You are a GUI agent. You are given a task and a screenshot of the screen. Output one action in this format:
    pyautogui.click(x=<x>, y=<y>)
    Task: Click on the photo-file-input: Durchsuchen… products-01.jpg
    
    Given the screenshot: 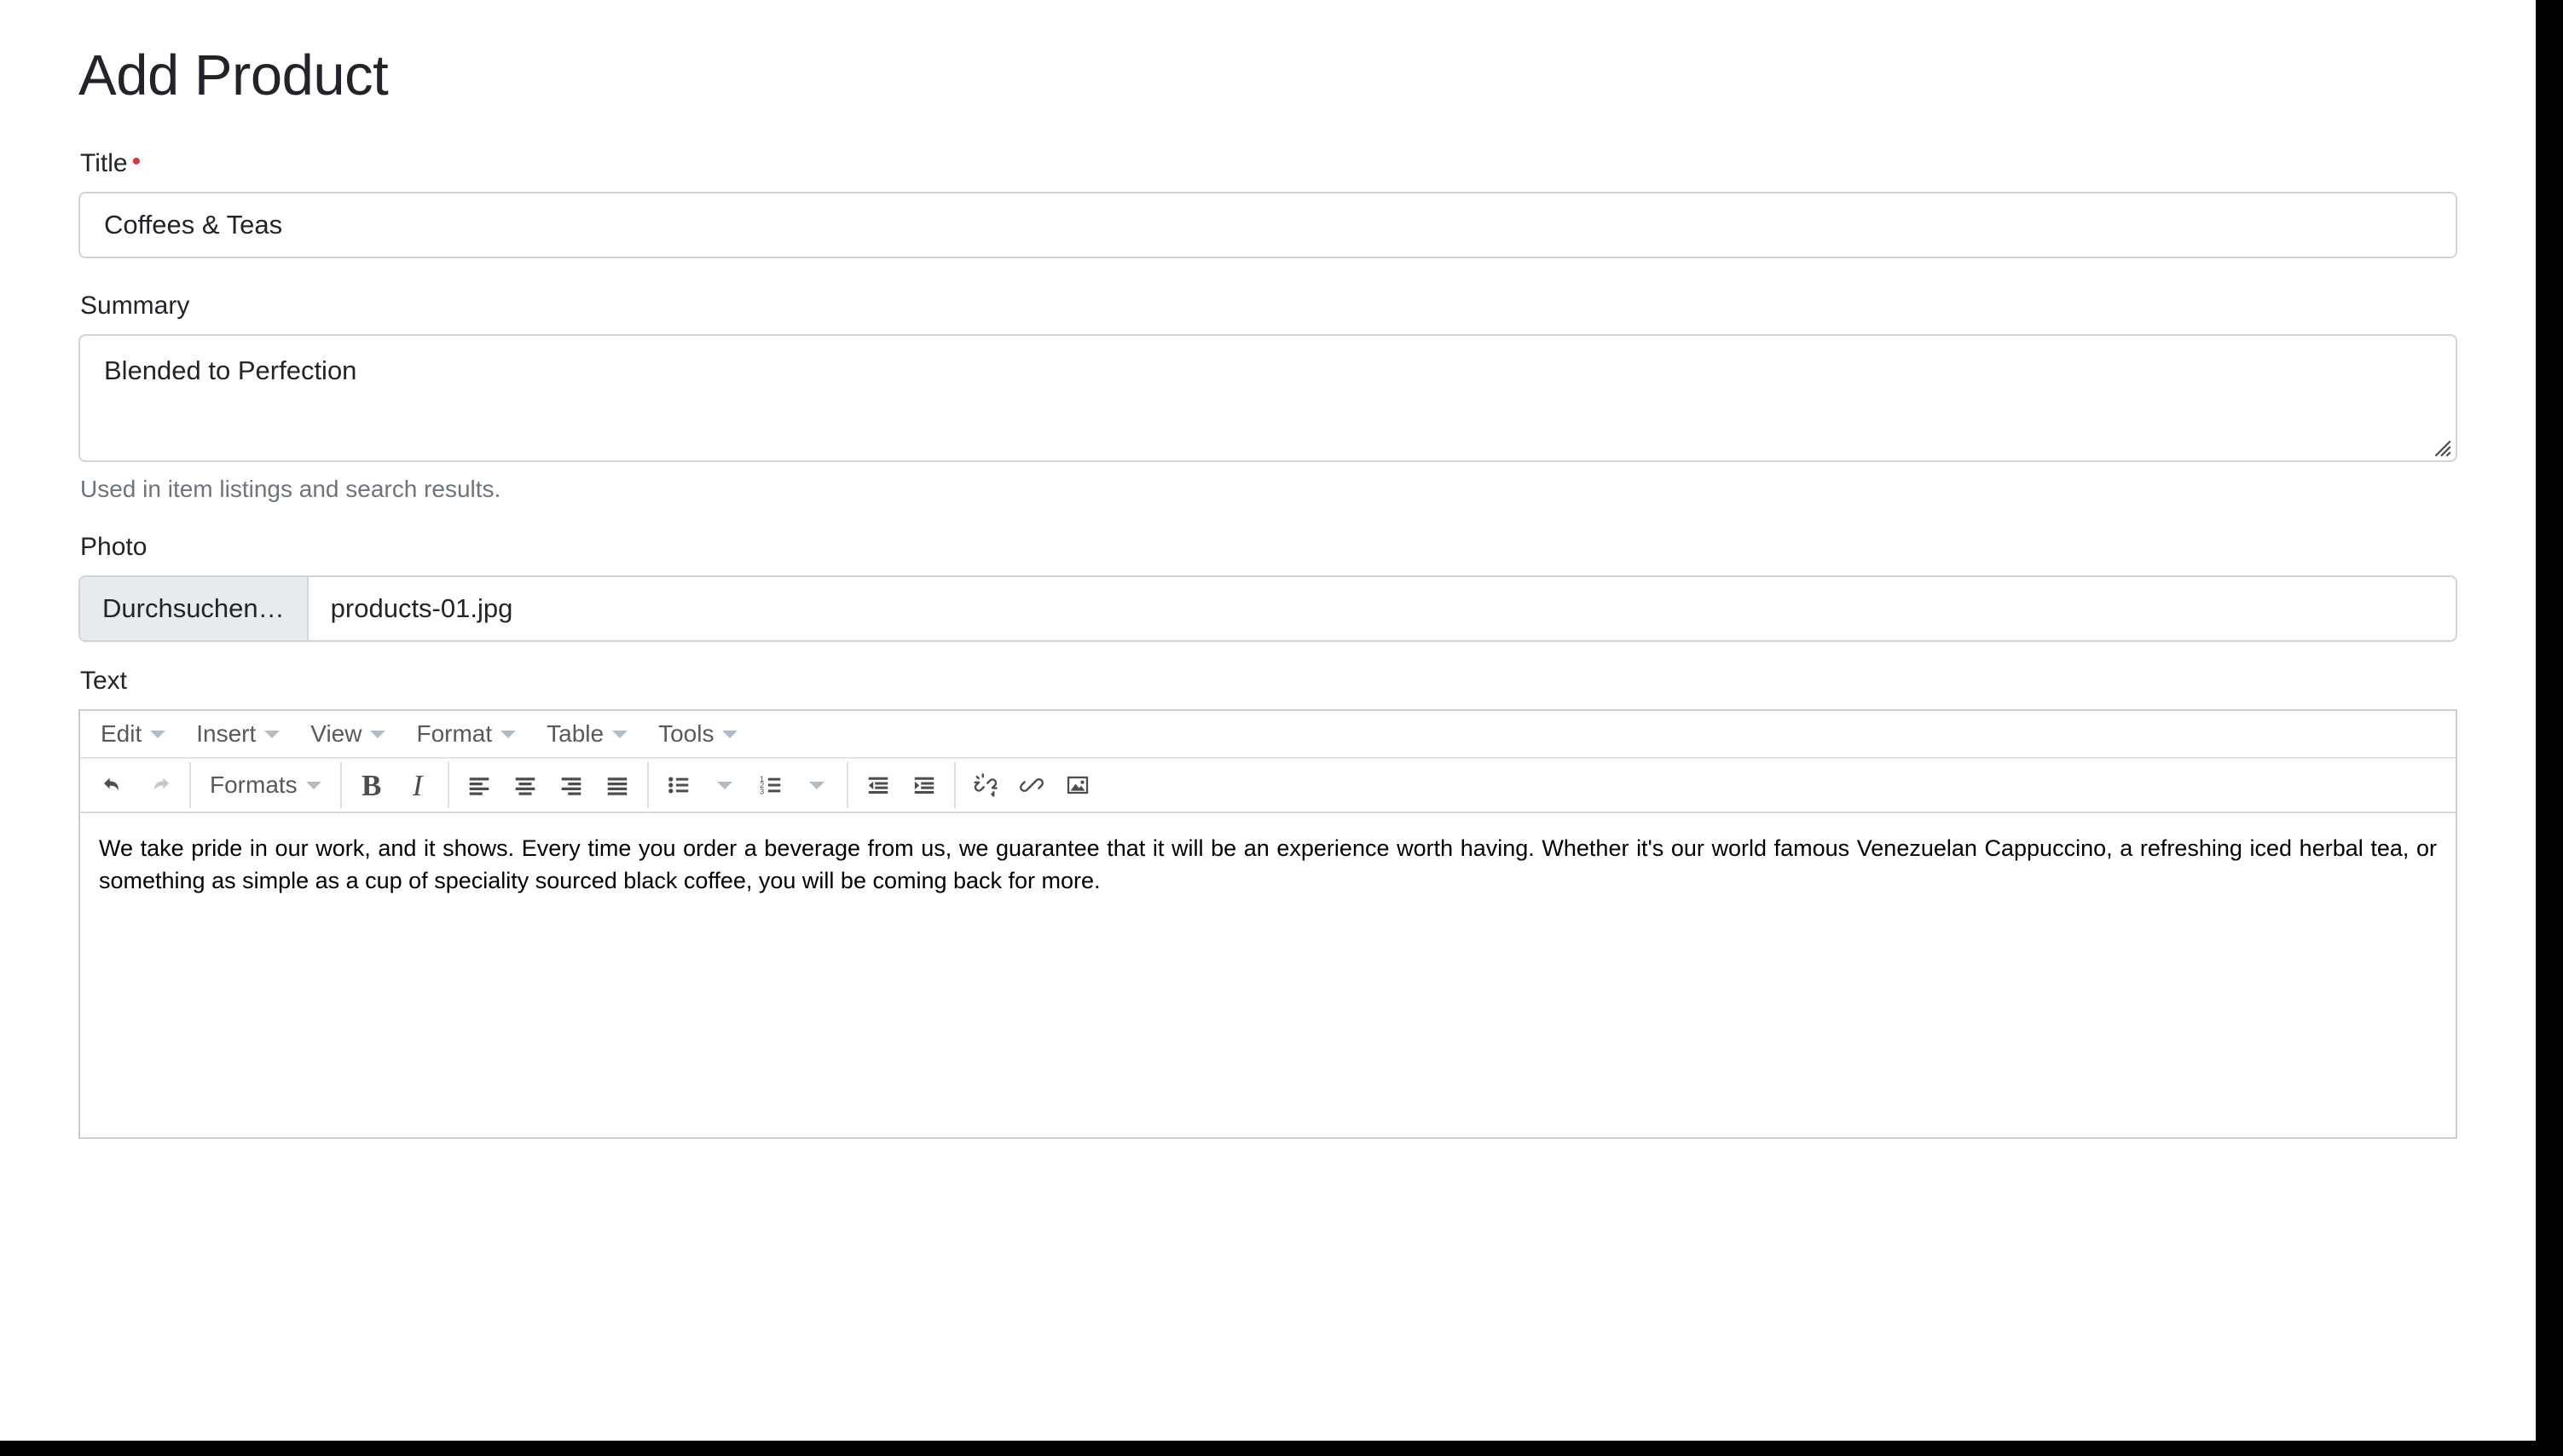 What is the action you would take?
    pyautogui.click(x=1267, y=609)
    